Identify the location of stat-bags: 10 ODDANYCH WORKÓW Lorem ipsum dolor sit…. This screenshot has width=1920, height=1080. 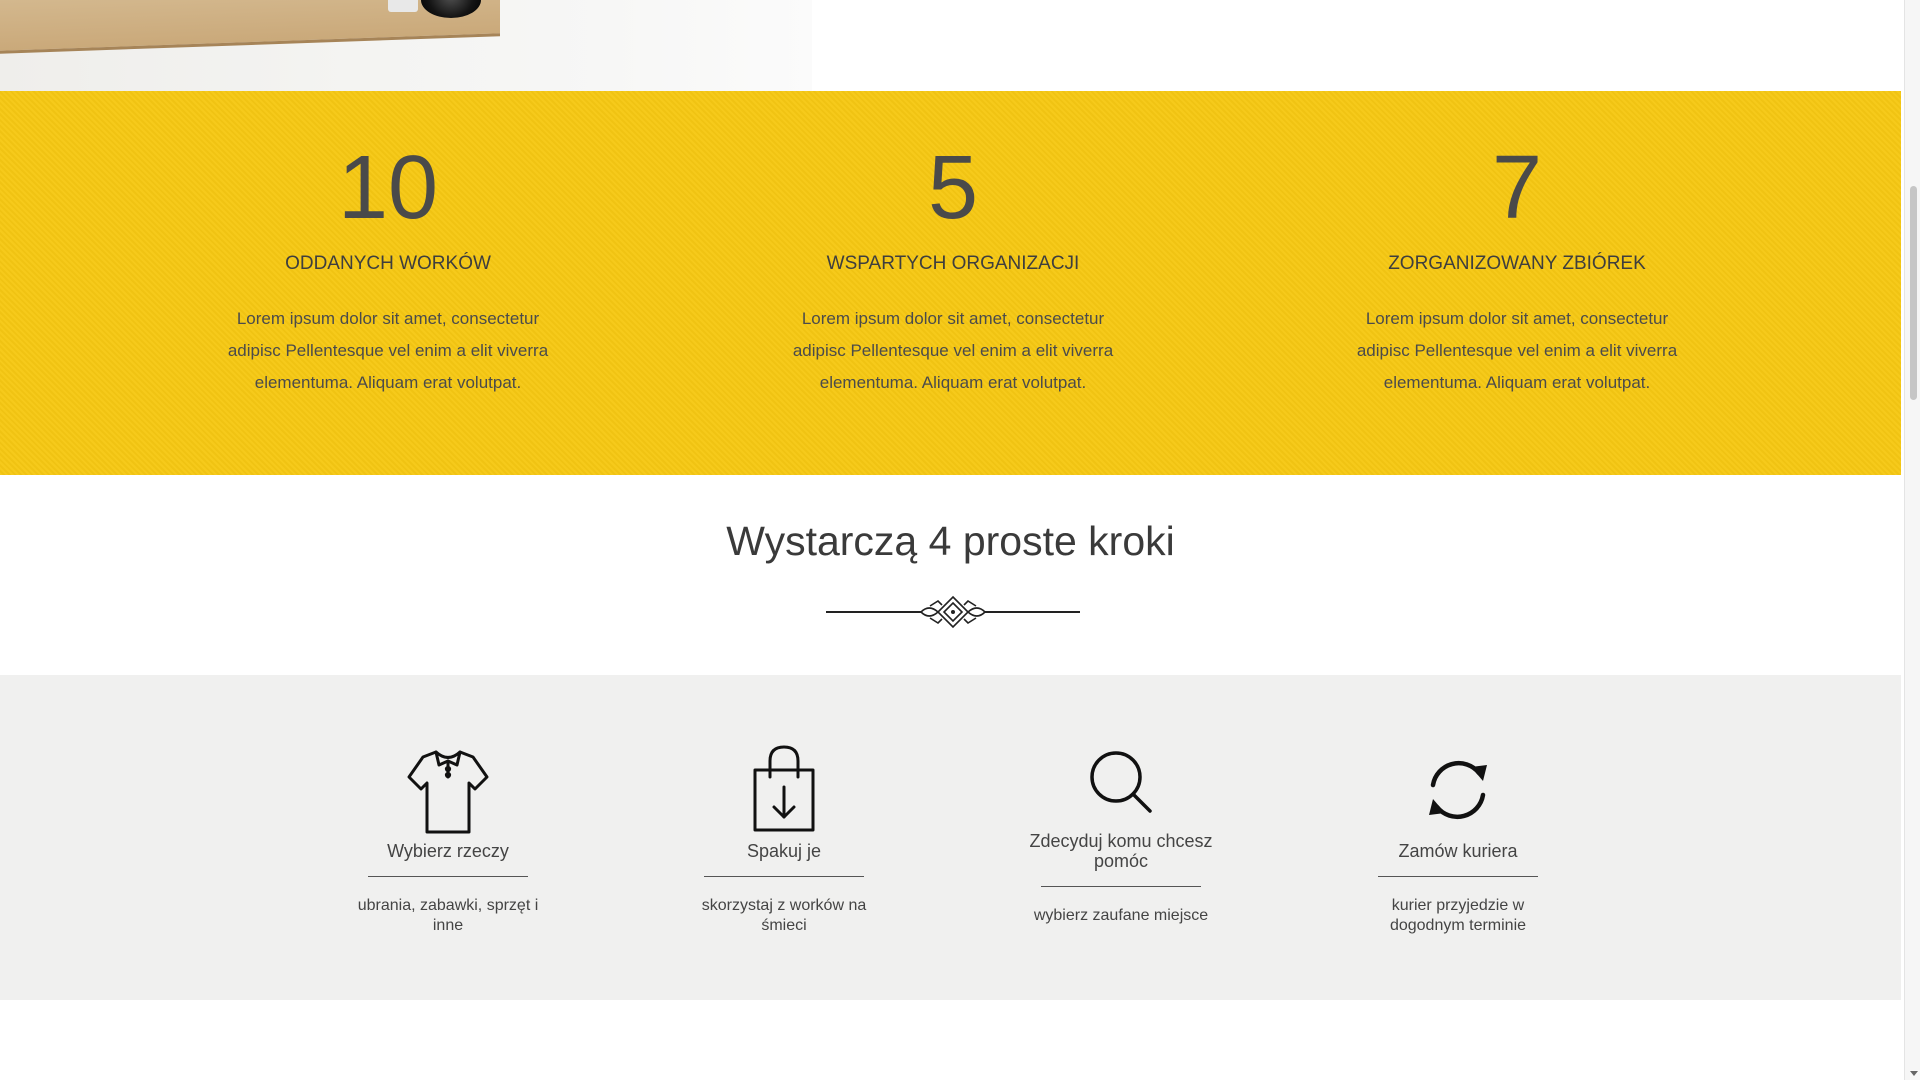
(388, 245).